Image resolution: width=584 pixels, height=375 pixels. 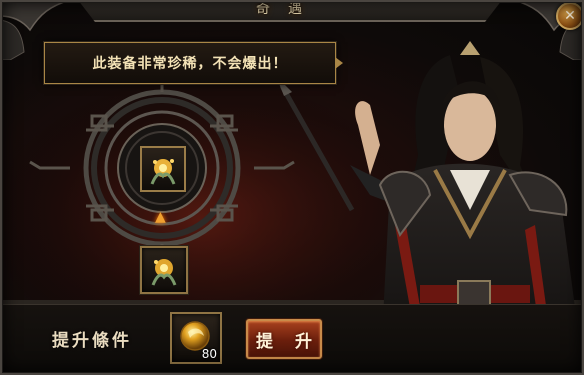 What do you see at coordinates (196, 338) in the screenshot?
I see `material-slot: 80` at bounding box center [196, 338].